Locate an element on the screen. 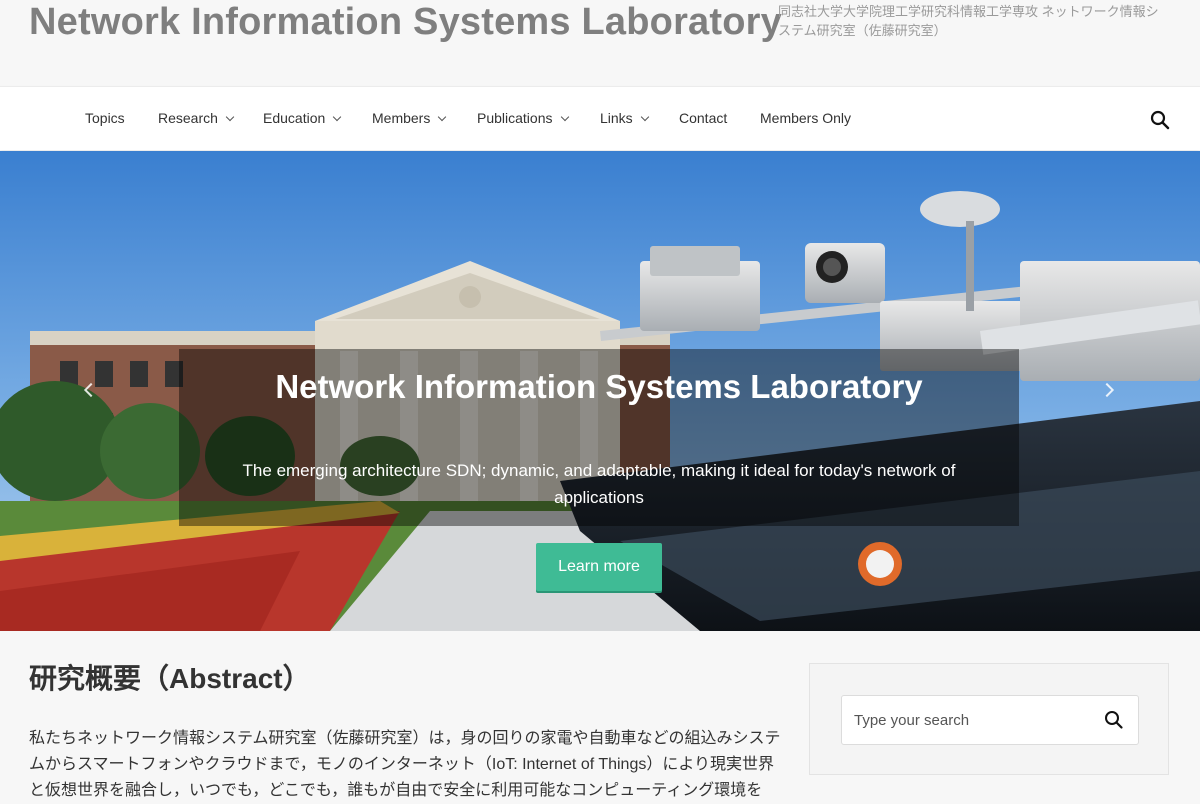 This screenshot has height=804, width=1200. nav-item-education: Education is located at coordinates (302, 119).